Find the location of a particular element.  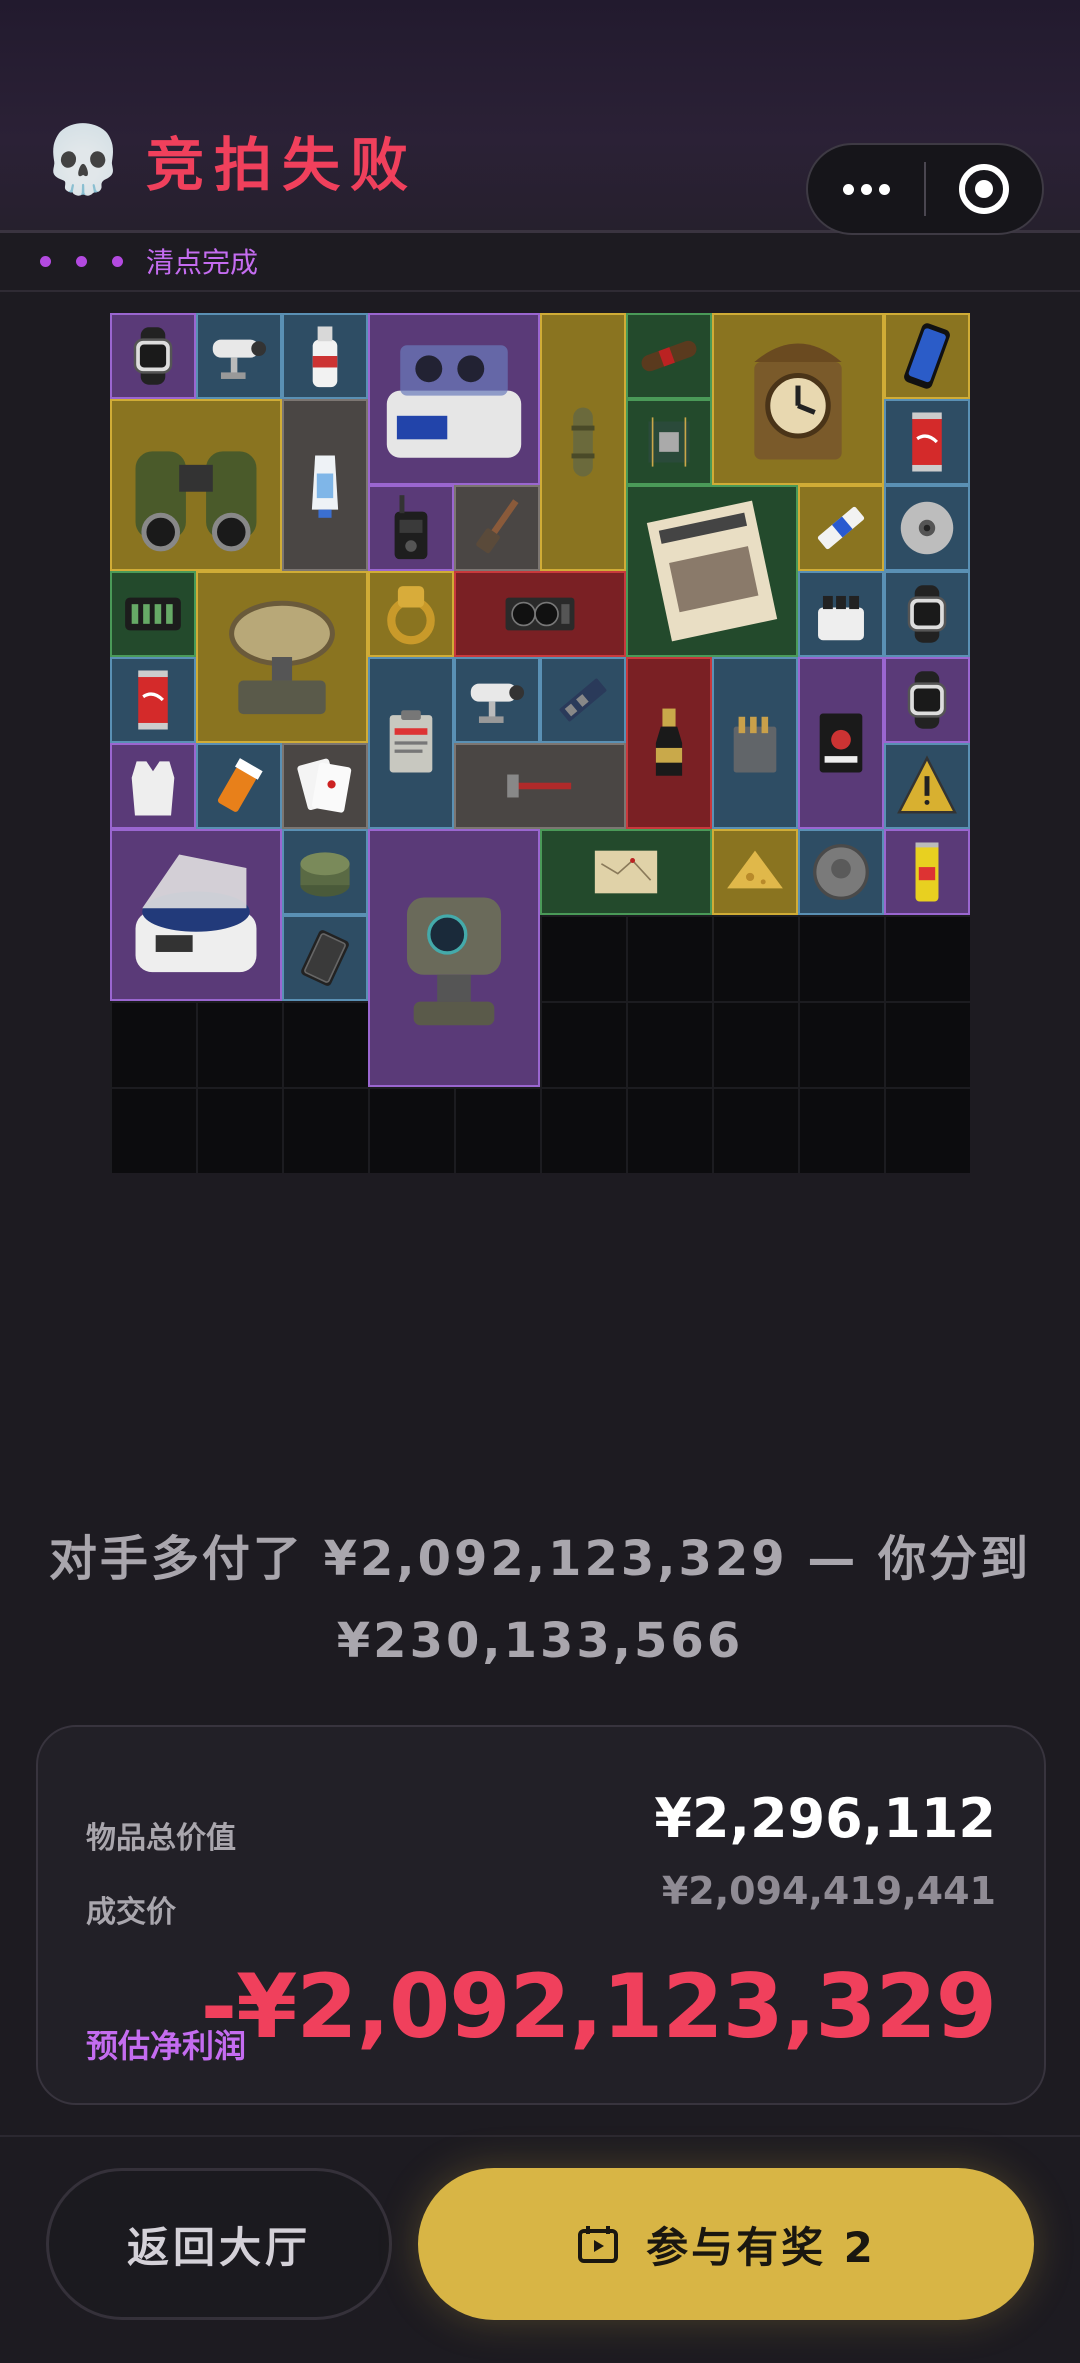

satellite-dish-icon is located at coordinates (282, 657).